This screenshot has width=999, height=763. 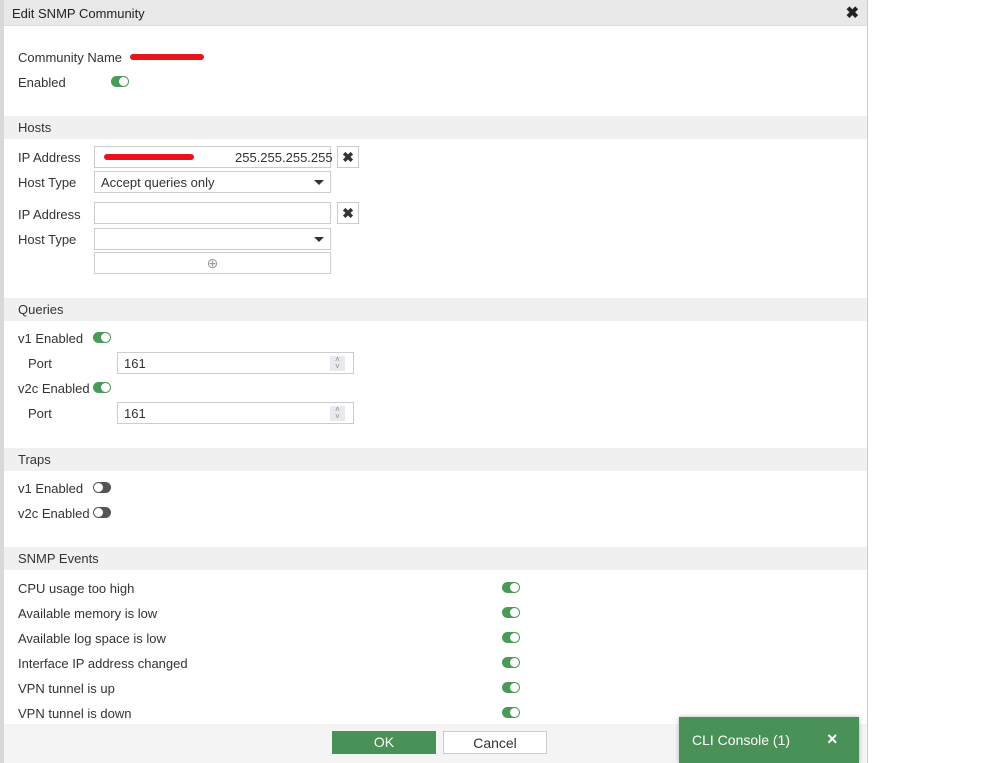 What do you see at coordinates (120, 81) in the screenshot?
I see `community-enabled-toggle` at bounding box center [120, 81].